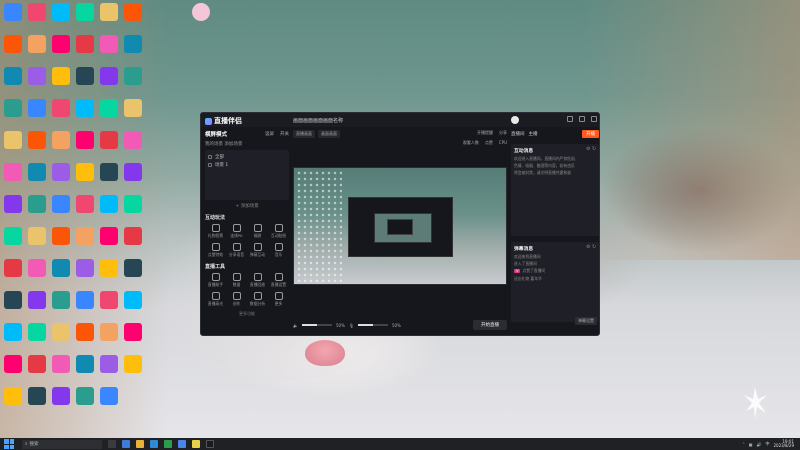  Describe the element at coordinates (257, 231) in the screenshot. I see `tool-item: 福袋` at that location.